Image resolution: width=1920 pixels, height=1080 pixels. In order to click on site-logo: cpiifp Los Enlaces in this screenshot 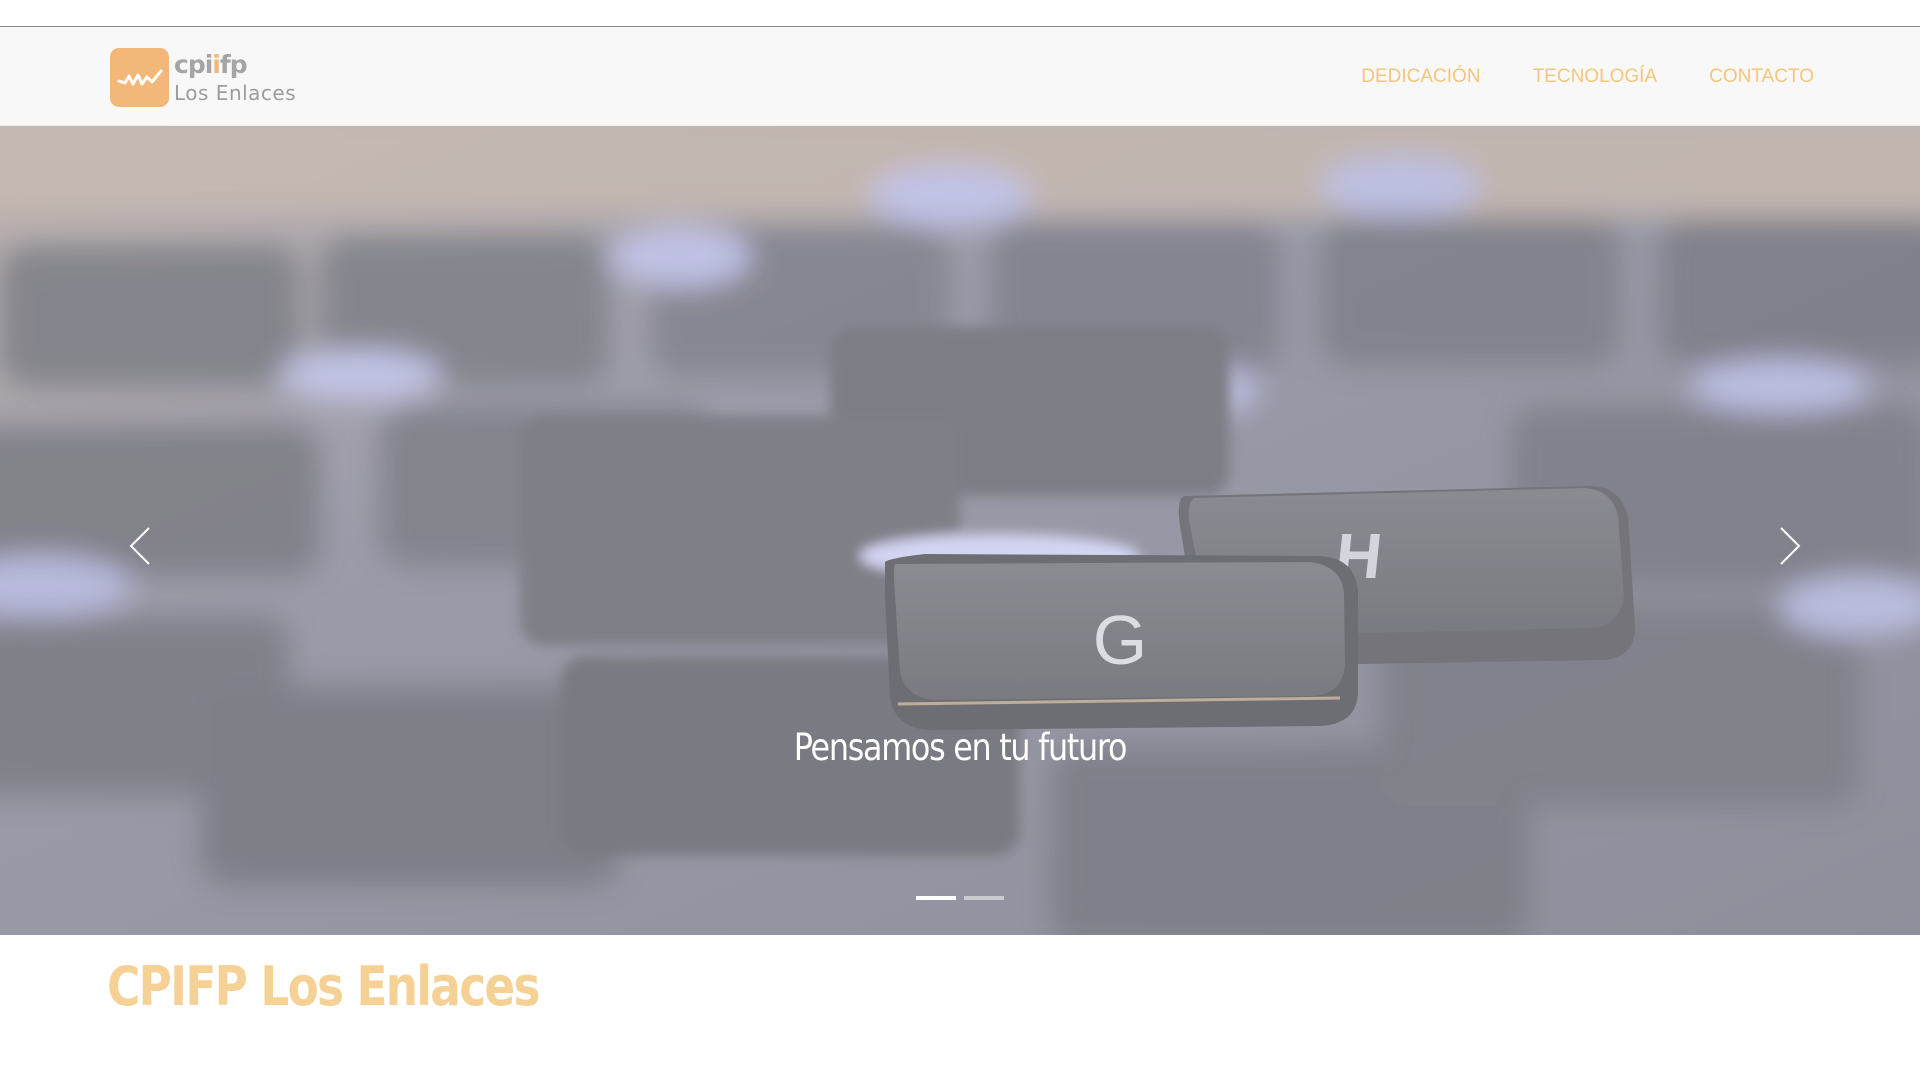, I will do `click(205, 77)`.